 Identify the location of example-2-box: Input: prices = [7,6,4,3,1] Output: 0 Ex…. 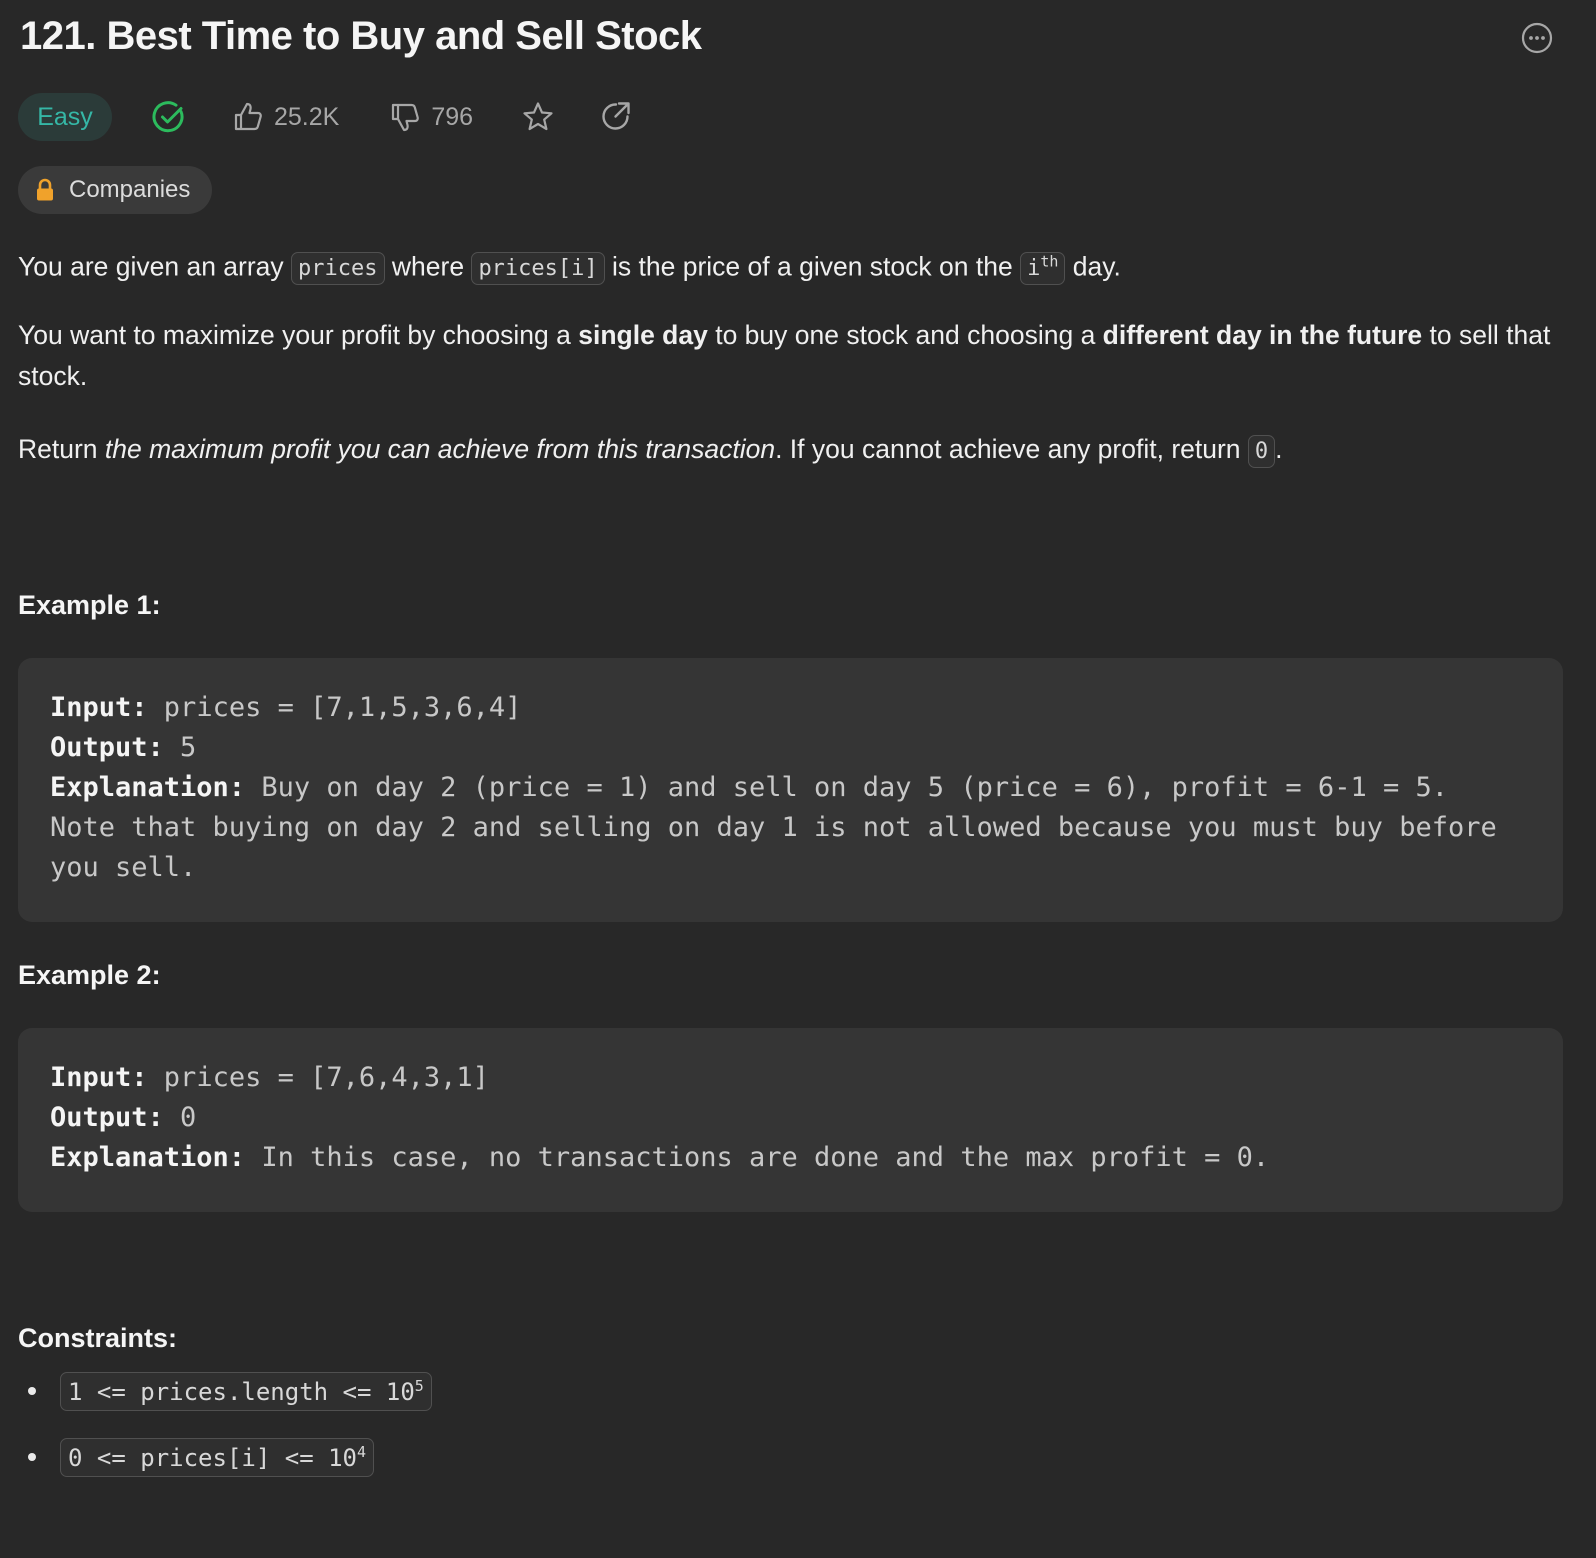
(790, 1120).